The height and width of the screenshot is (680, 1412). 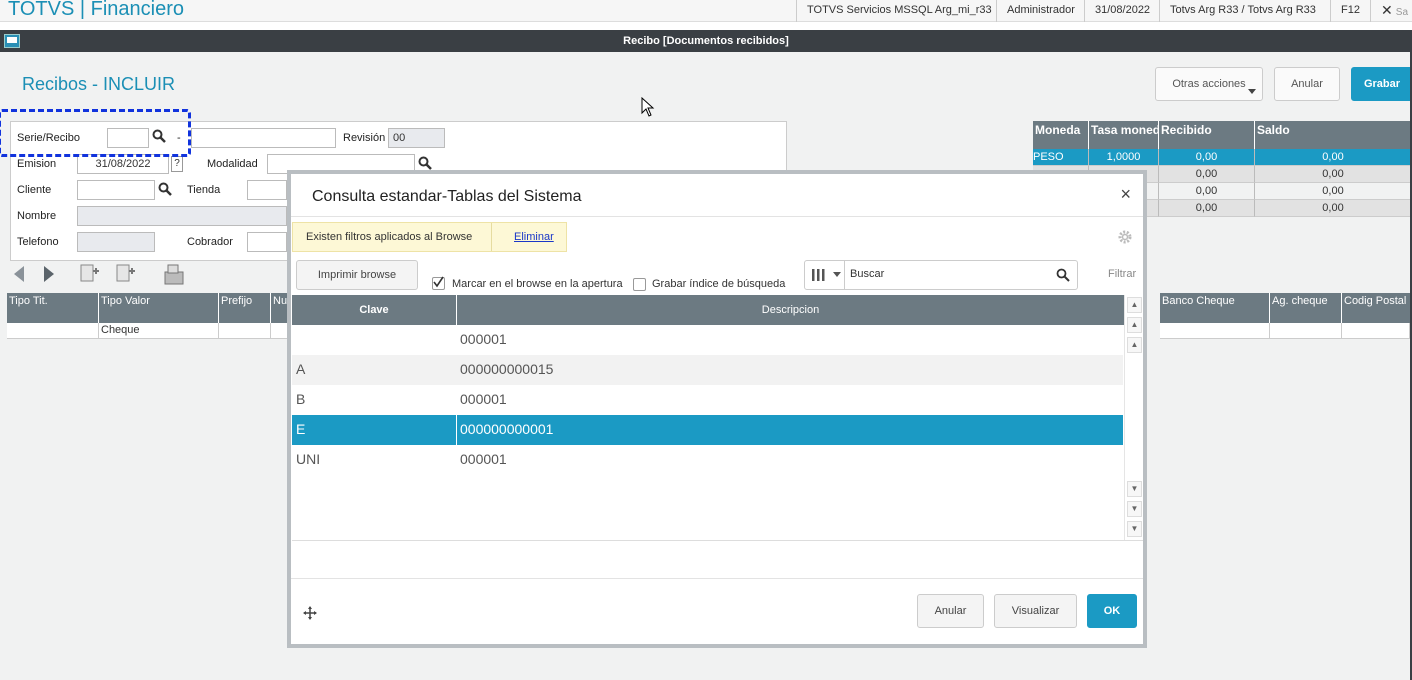 I want to click on save-index-checkbox, so click(x=639, y=284).